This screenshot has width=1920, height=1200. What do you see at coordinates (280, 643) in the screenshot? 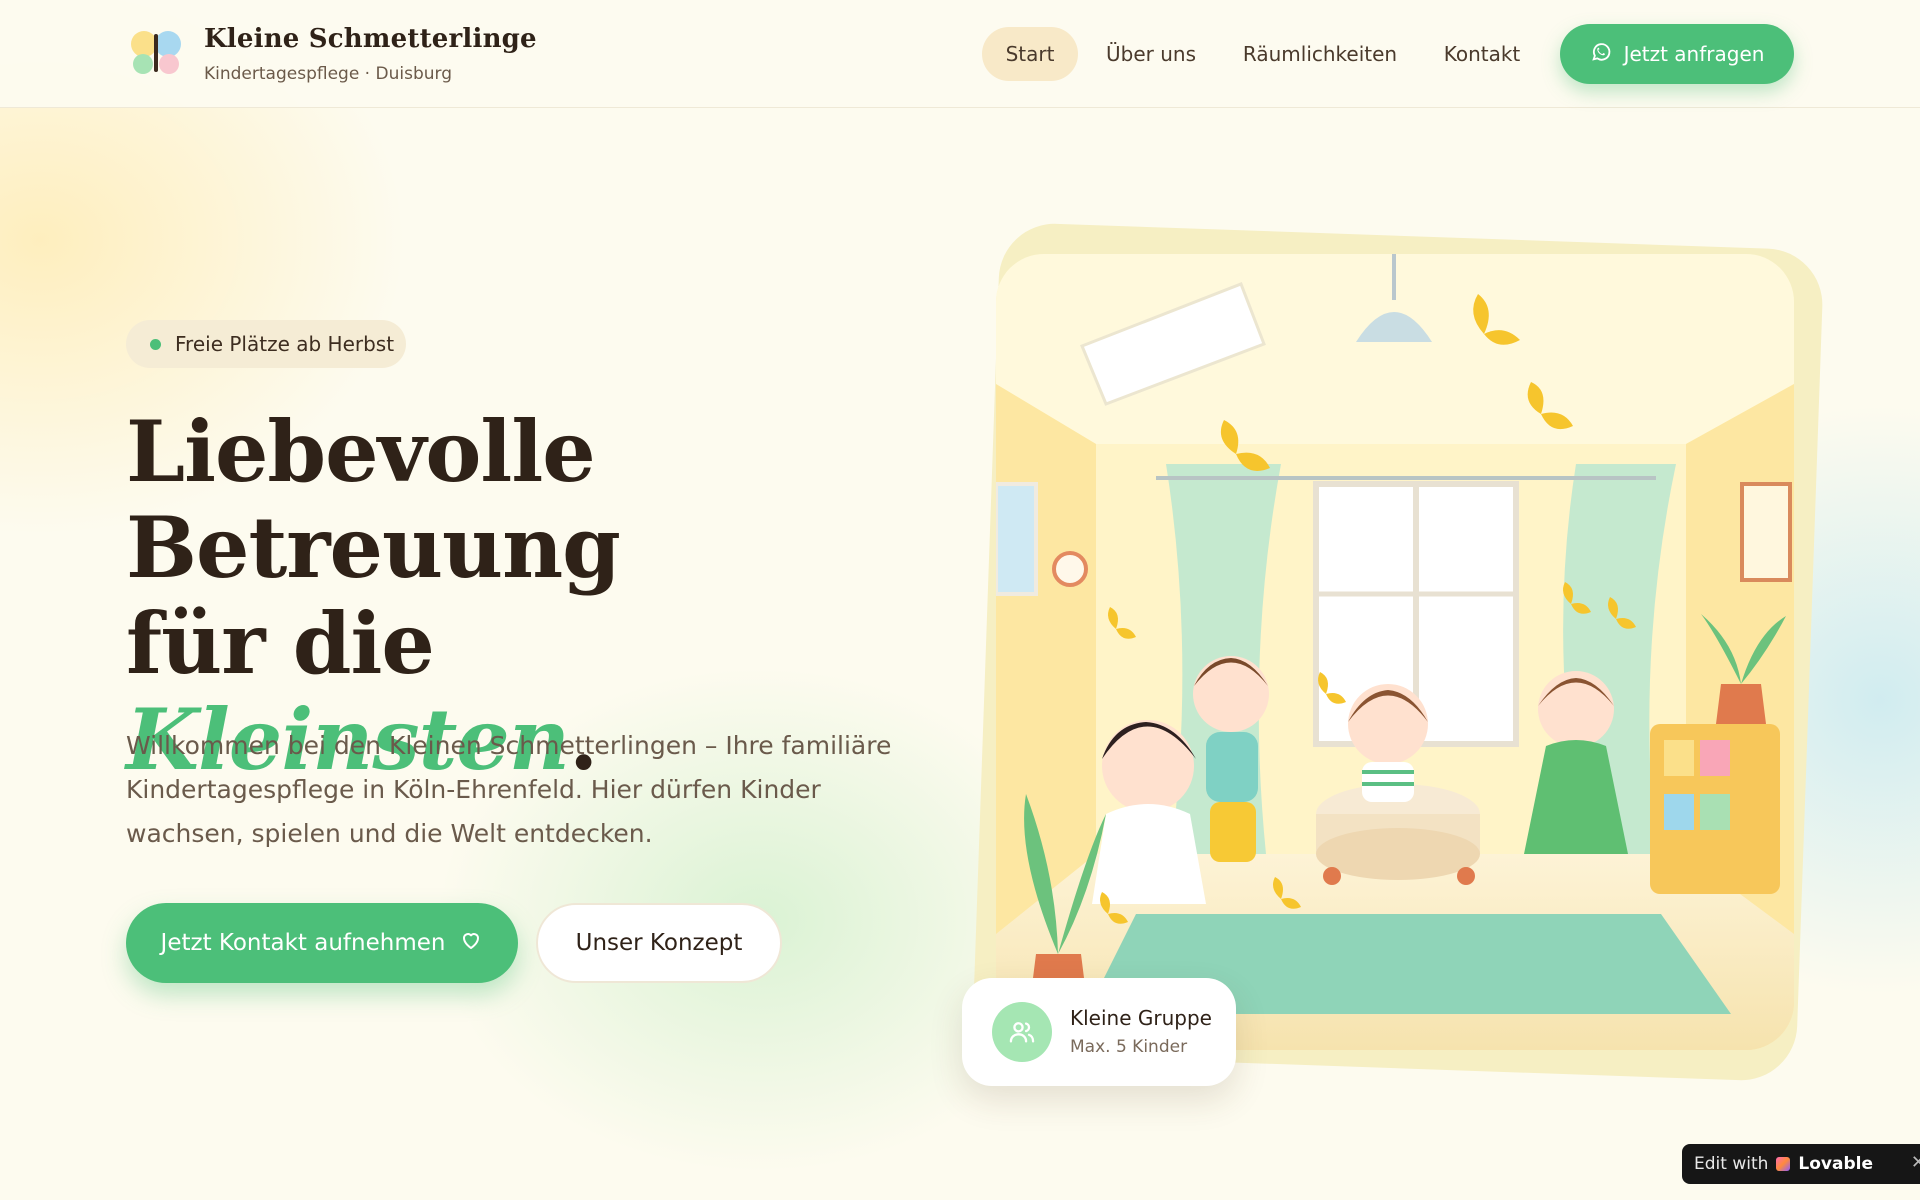
I see `headline-line-3-prefix: für die` at bounding box center [280, 643].